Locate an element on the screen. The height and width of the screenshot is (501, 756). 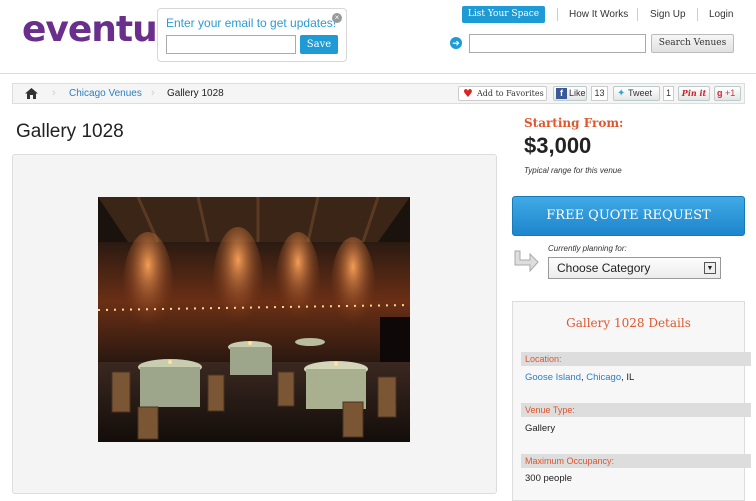
location-value: Goose Island, Chicago, IL is located at coordinates (580, 377).